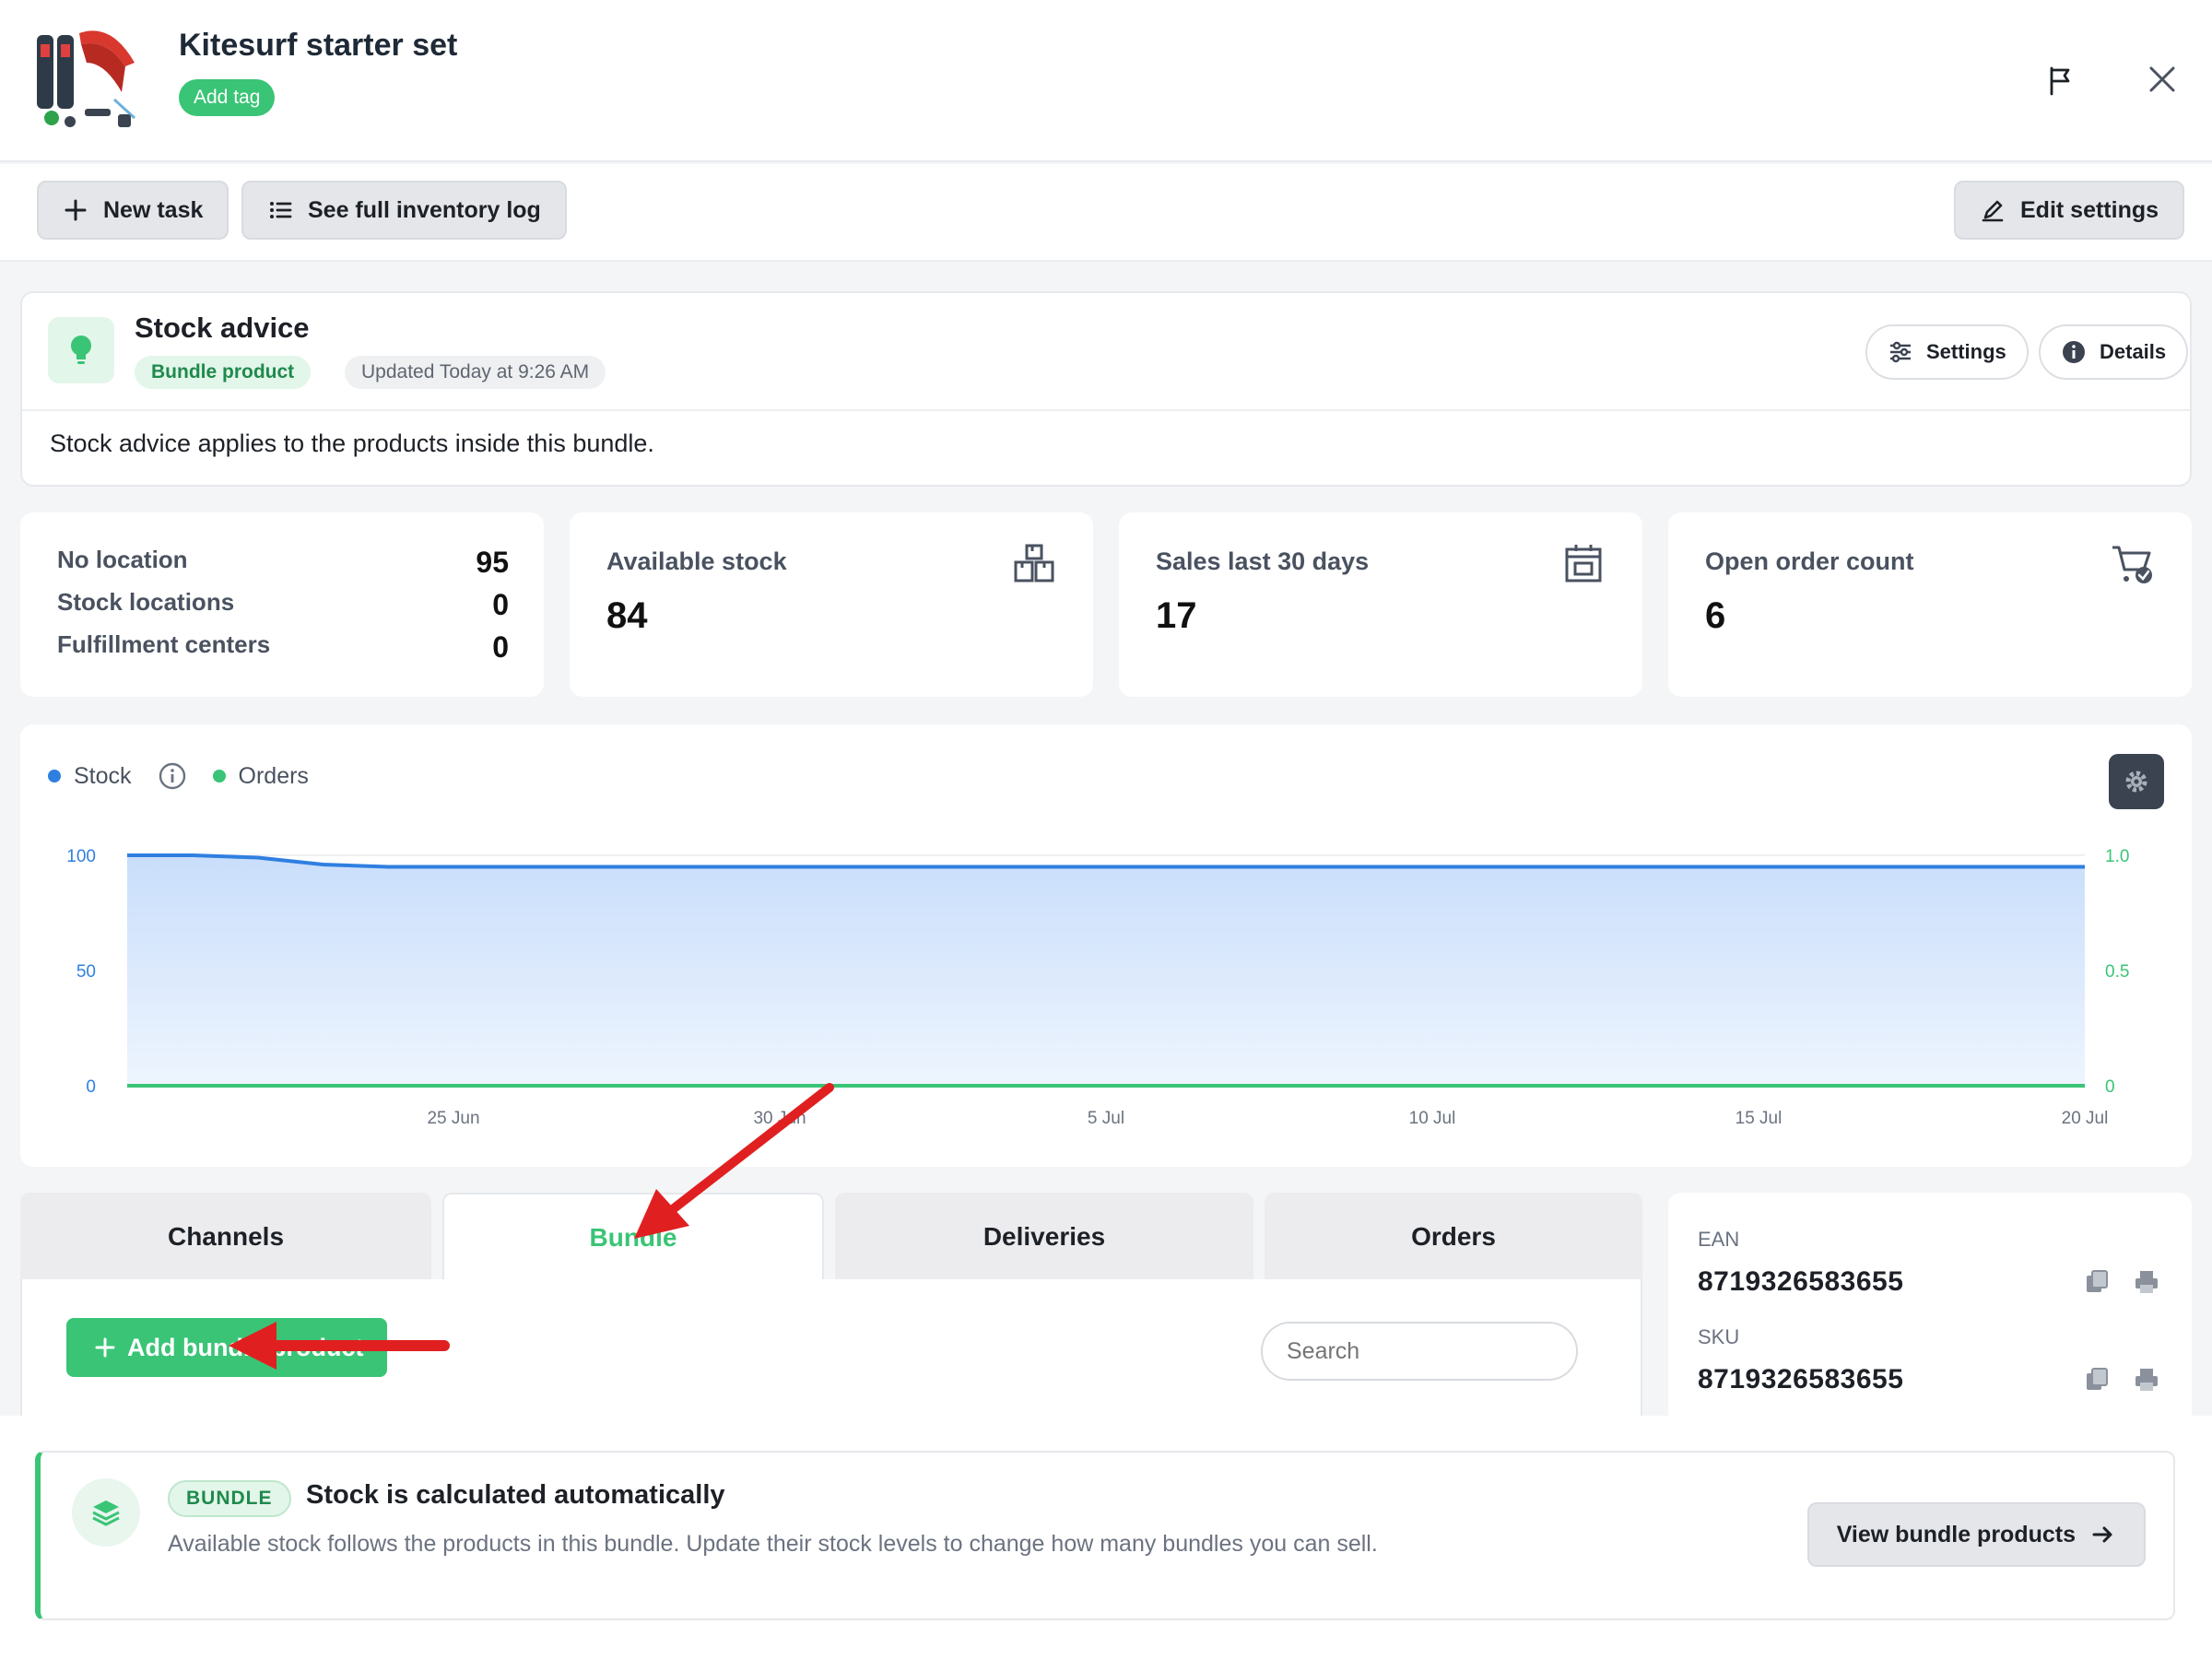  What do you see at coordinates (1106, 970) in the screenshot?
I see `stock-area` at bounding box center [1106, 970].